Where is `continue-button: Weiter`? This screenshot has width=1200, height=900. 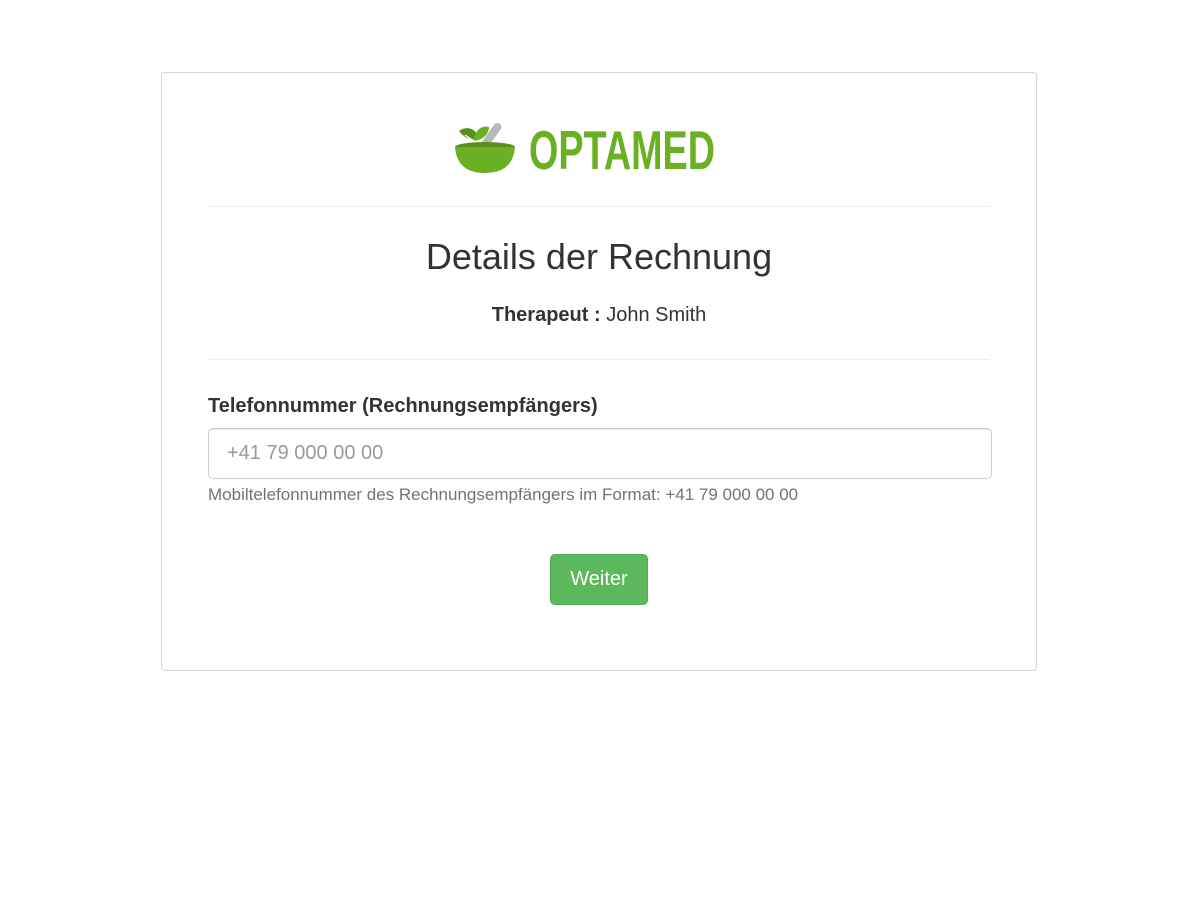
continue-button: Weiter is located at coordinates (599, 579).